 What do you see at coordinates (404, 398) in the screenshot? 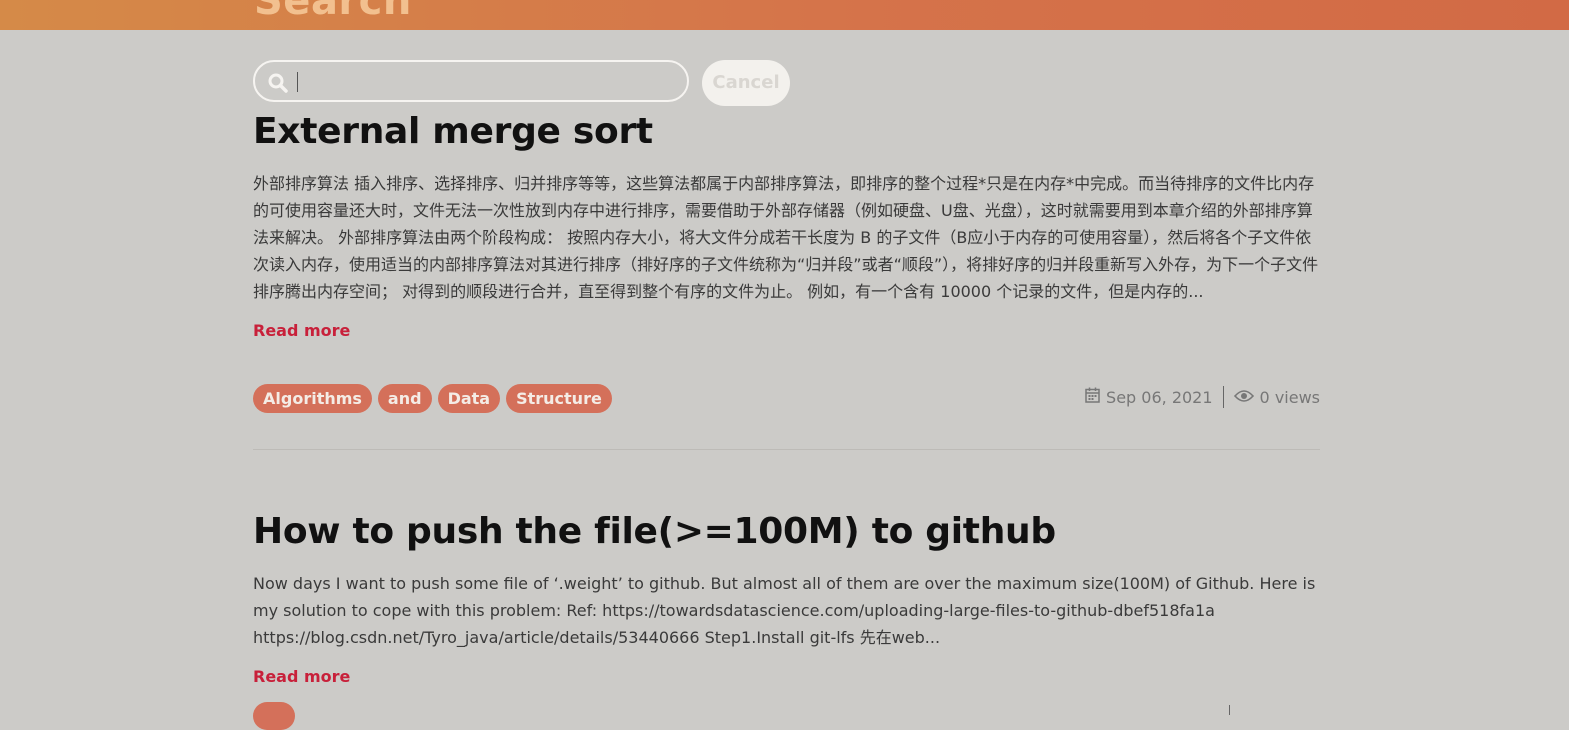
I see `tag-and: and` at bounding box center [404, 398].